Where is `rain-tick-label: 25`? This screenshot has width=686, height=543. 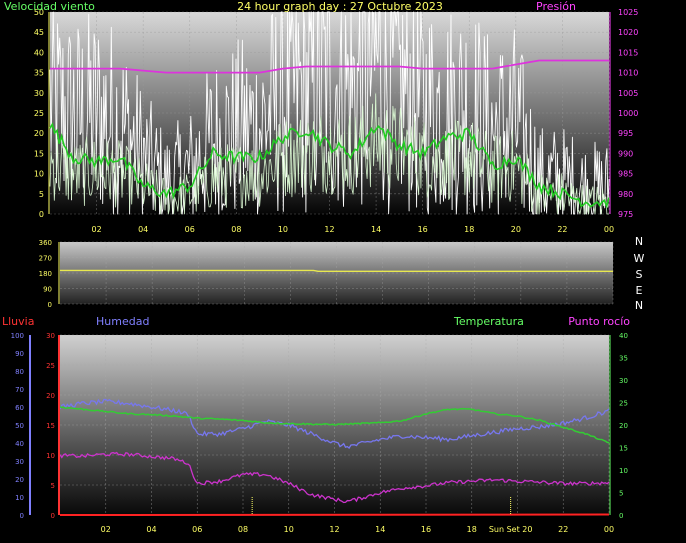
rain-tick-label: 25 is located at coordinates (50, 366).